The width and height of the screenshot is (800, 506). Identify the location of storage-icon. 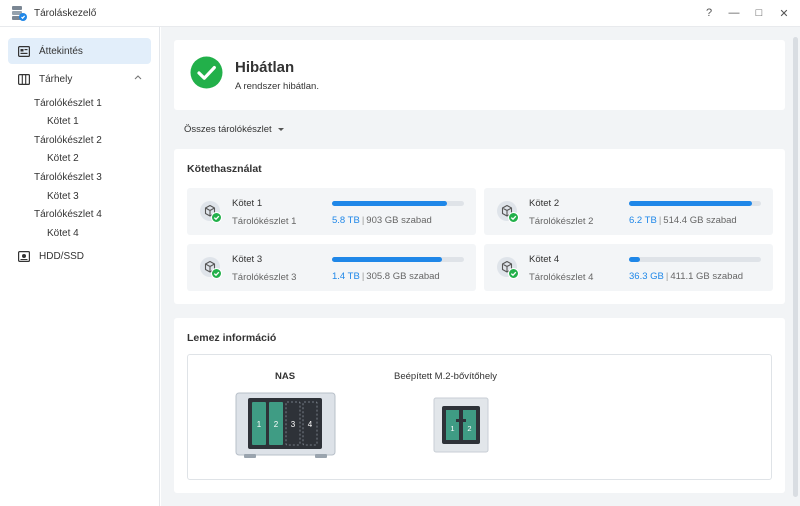
(24, 79).